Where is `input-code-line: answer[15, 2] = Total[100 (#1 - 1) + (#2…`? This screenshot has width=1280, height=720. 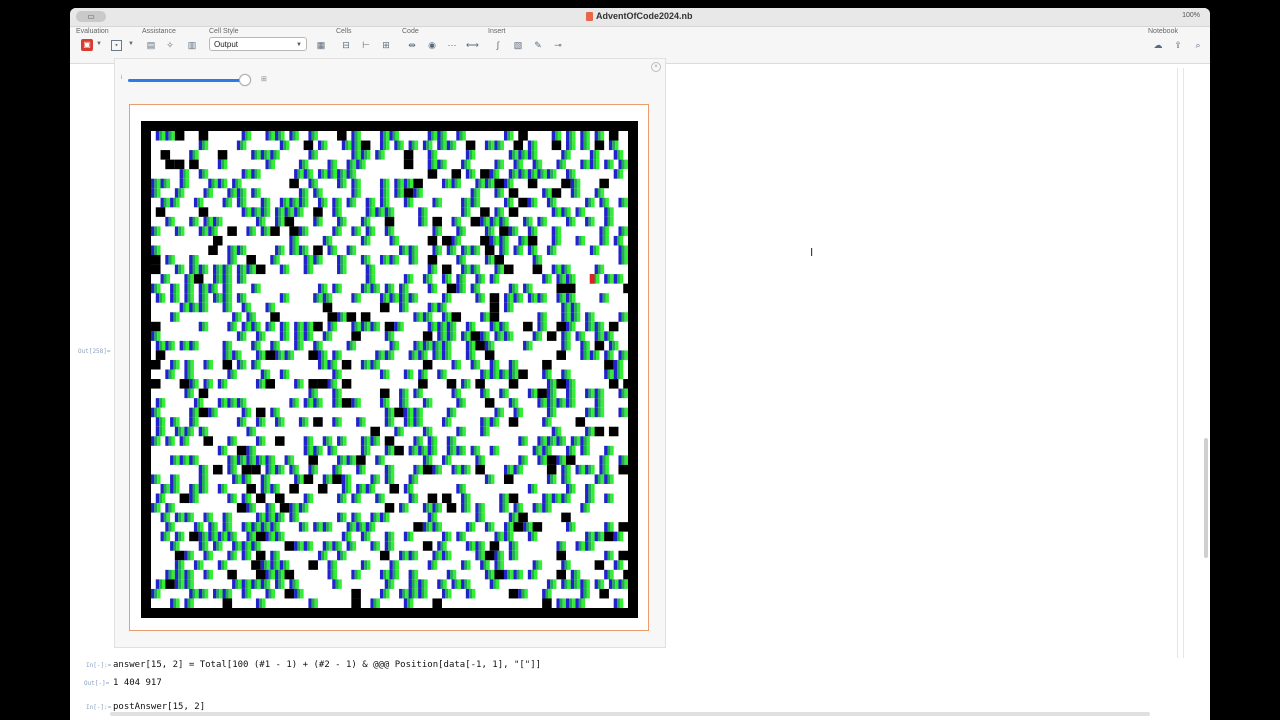 input-code-line: answer[15, 2] = Total[100 (#1 - 1) + (#2… is located at coordinates (327, 665).